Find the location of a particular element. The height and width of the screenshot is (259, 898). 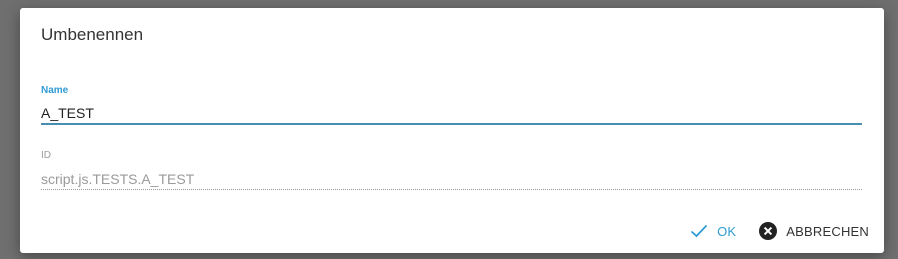

checkmark-icon is located at coordinates (699, 231).